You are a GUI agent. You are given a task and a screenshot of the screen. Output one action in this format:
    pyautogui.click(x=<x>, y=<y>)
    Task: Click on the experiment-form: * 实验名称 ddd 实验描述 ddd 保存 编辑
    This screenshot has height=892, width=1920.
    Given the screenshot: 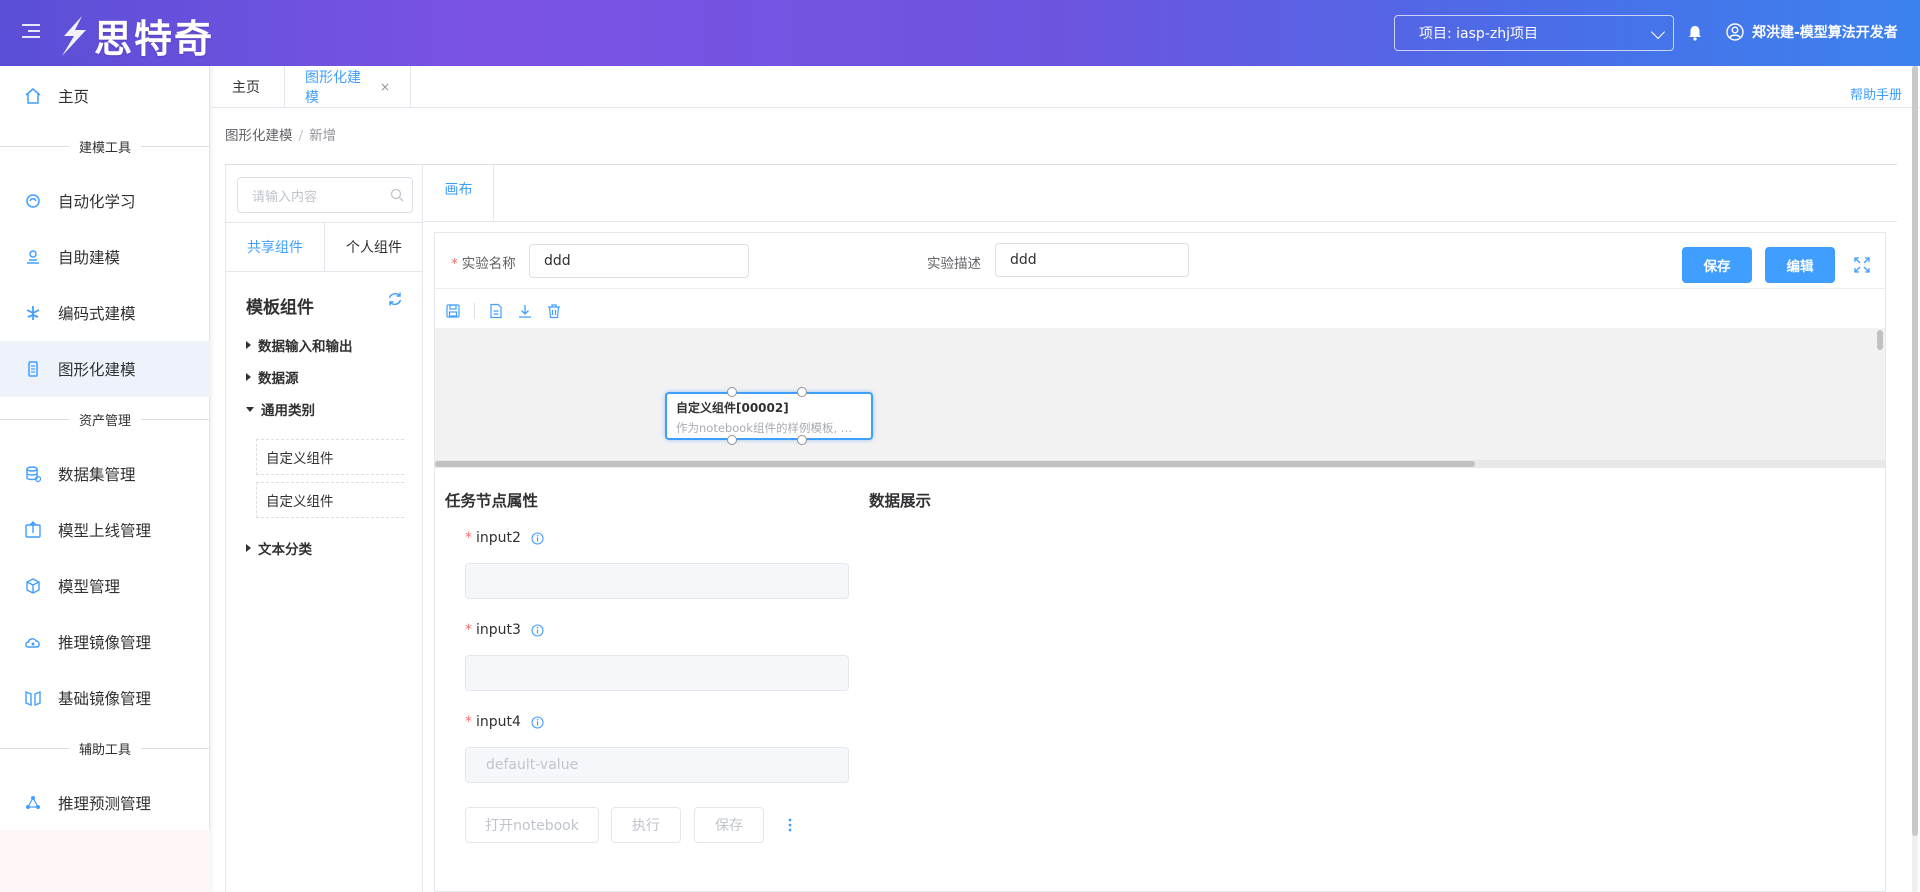 What is the action you would take?
    pyautogui.click(x=1160, y=261)
    